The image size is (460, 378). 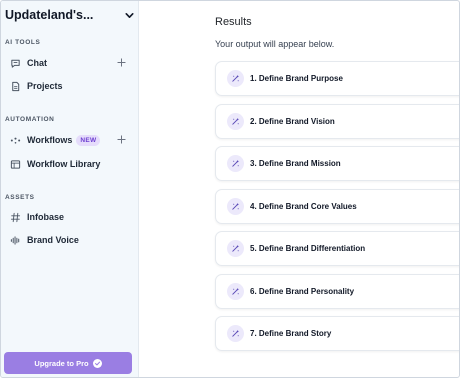 I want to click on step-label: 3. Define Brand Mission, so click(x=295, y=163).